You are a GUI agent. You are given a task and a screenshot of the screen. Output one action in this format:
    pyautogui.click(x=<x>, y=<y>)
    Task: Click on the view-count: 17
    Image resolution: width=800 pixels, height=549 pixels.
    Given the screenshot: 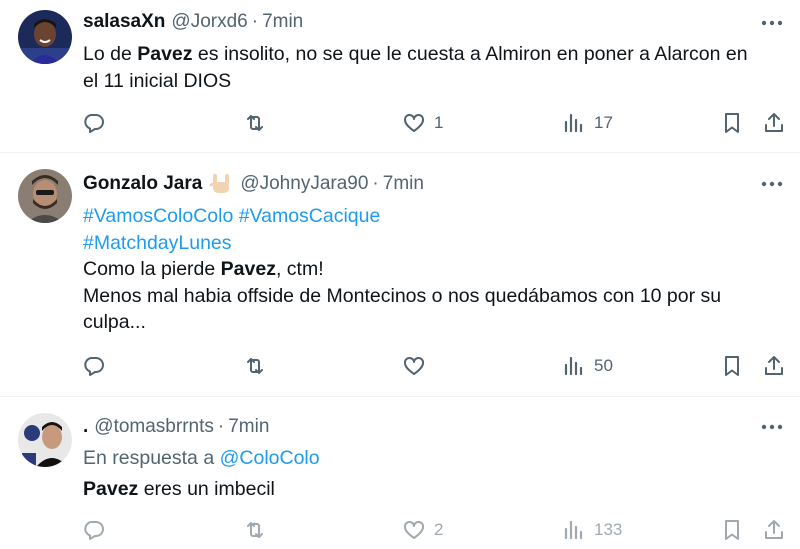 What is the action you would take?
    pyautogui.click(x=603, y=122)
    